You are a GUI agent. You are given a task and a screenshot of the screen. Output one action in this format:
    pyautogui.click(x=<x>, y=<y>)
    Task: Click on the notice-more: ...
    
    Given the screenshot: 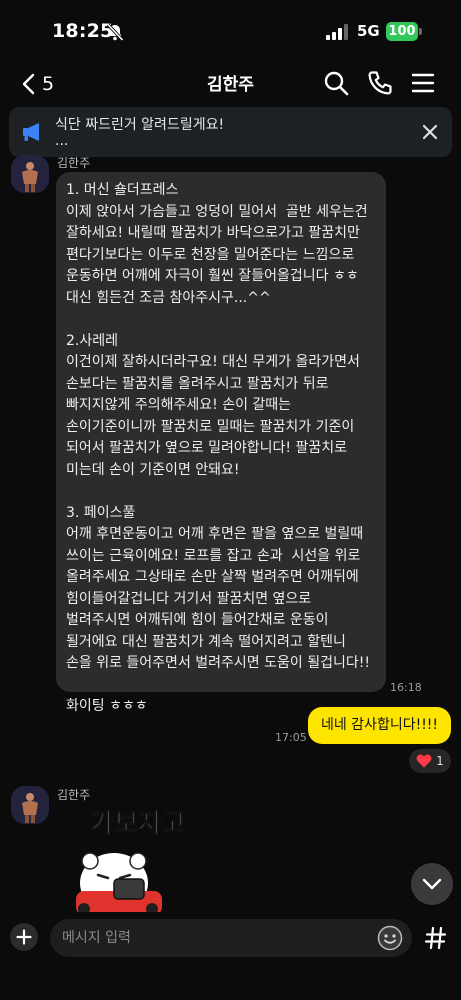 What is the action you would take?
    pyautogui.click(x=62, y=141)
    